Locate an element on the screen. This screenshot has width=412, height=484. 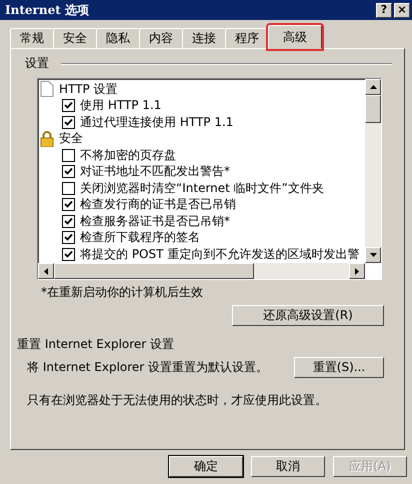
setting-label: 使用 HTTP 1.1 is located at coordinates (121, 105).